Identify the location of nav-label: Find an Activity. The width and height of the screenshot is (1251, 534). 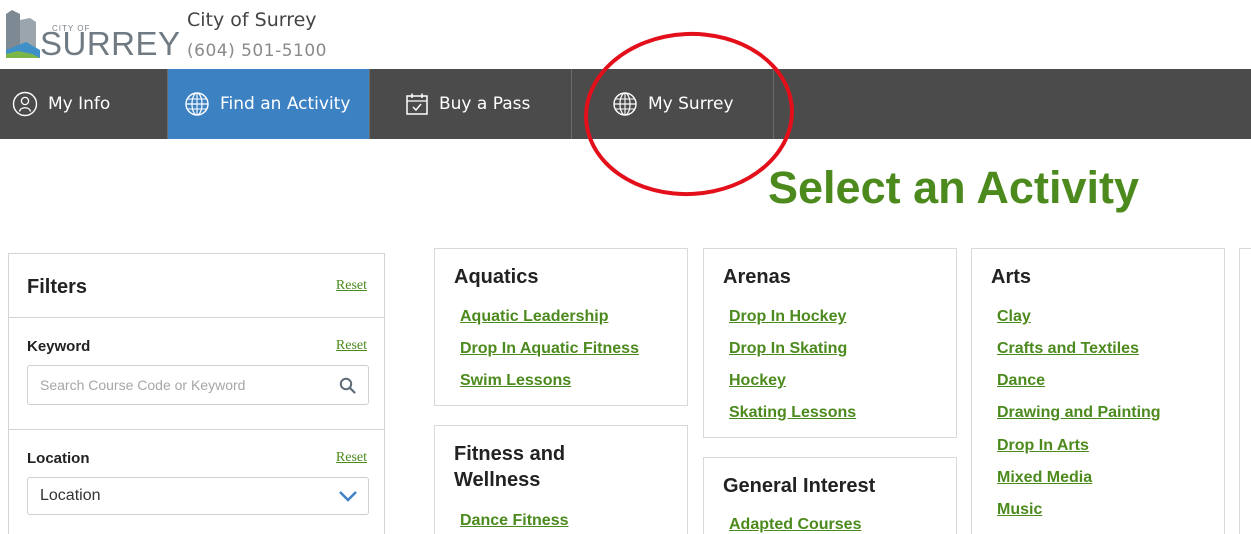
(285, 104).